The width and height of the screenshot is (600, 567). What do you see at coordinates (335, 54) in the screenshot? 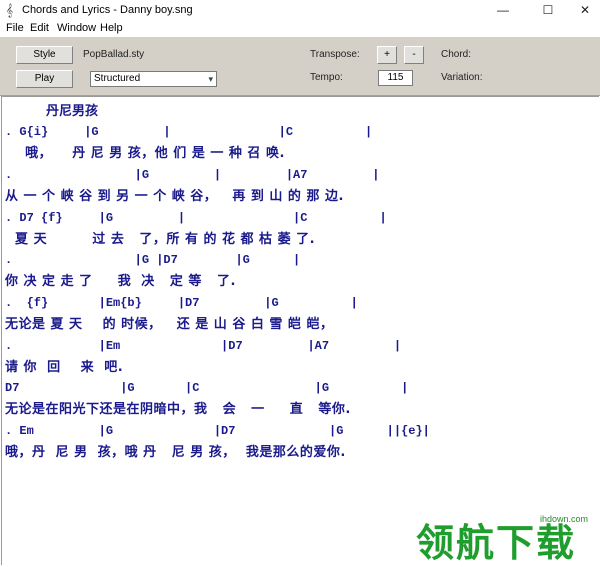
I see `transpose-label: Transpose:` at bounding box center [335, 54].